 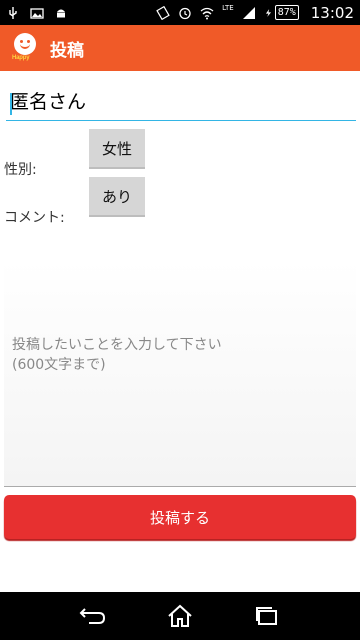 I want to click on rotate-icon, so click(x=163, y=12).